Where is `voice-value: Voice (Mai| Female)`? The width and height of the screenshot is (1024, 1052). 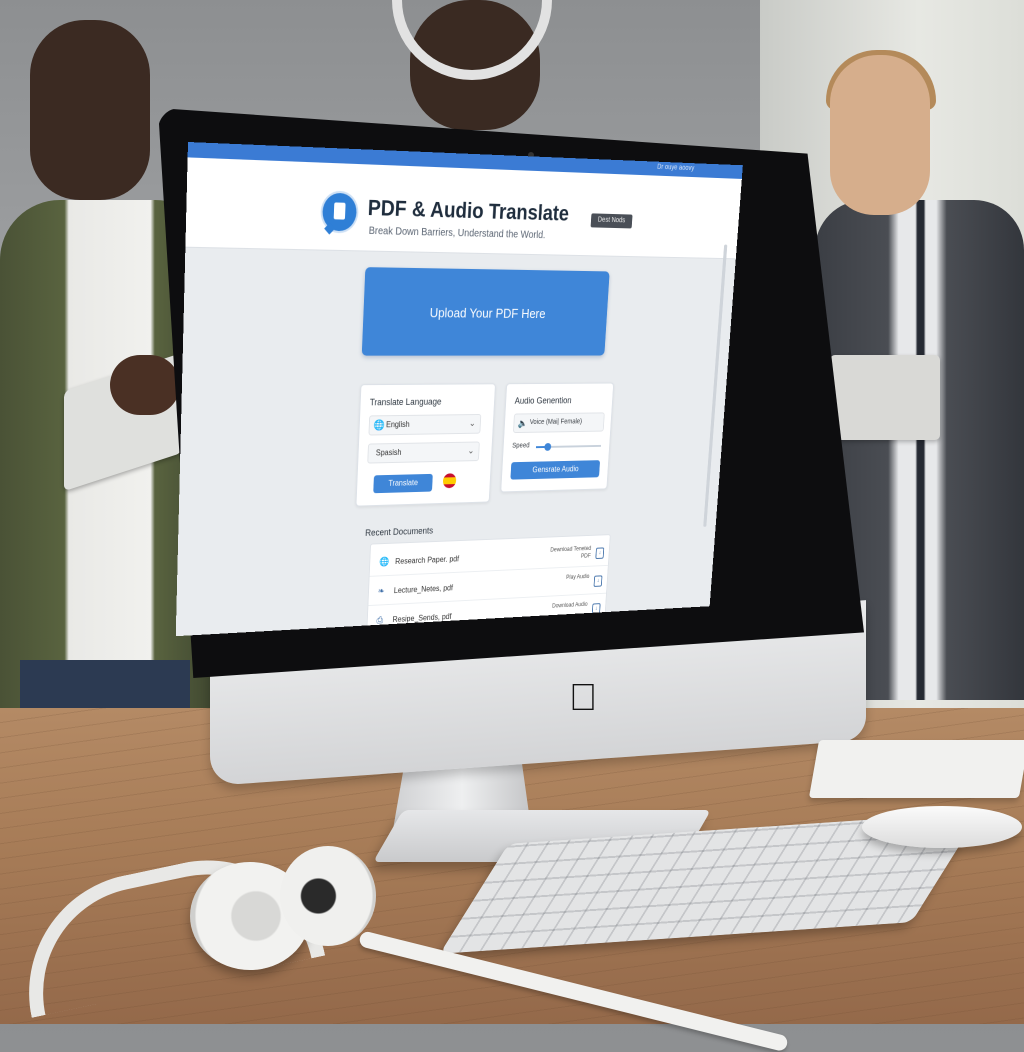 voice-value: Voice (Mai| Female) is located at coordinates (556, 422).